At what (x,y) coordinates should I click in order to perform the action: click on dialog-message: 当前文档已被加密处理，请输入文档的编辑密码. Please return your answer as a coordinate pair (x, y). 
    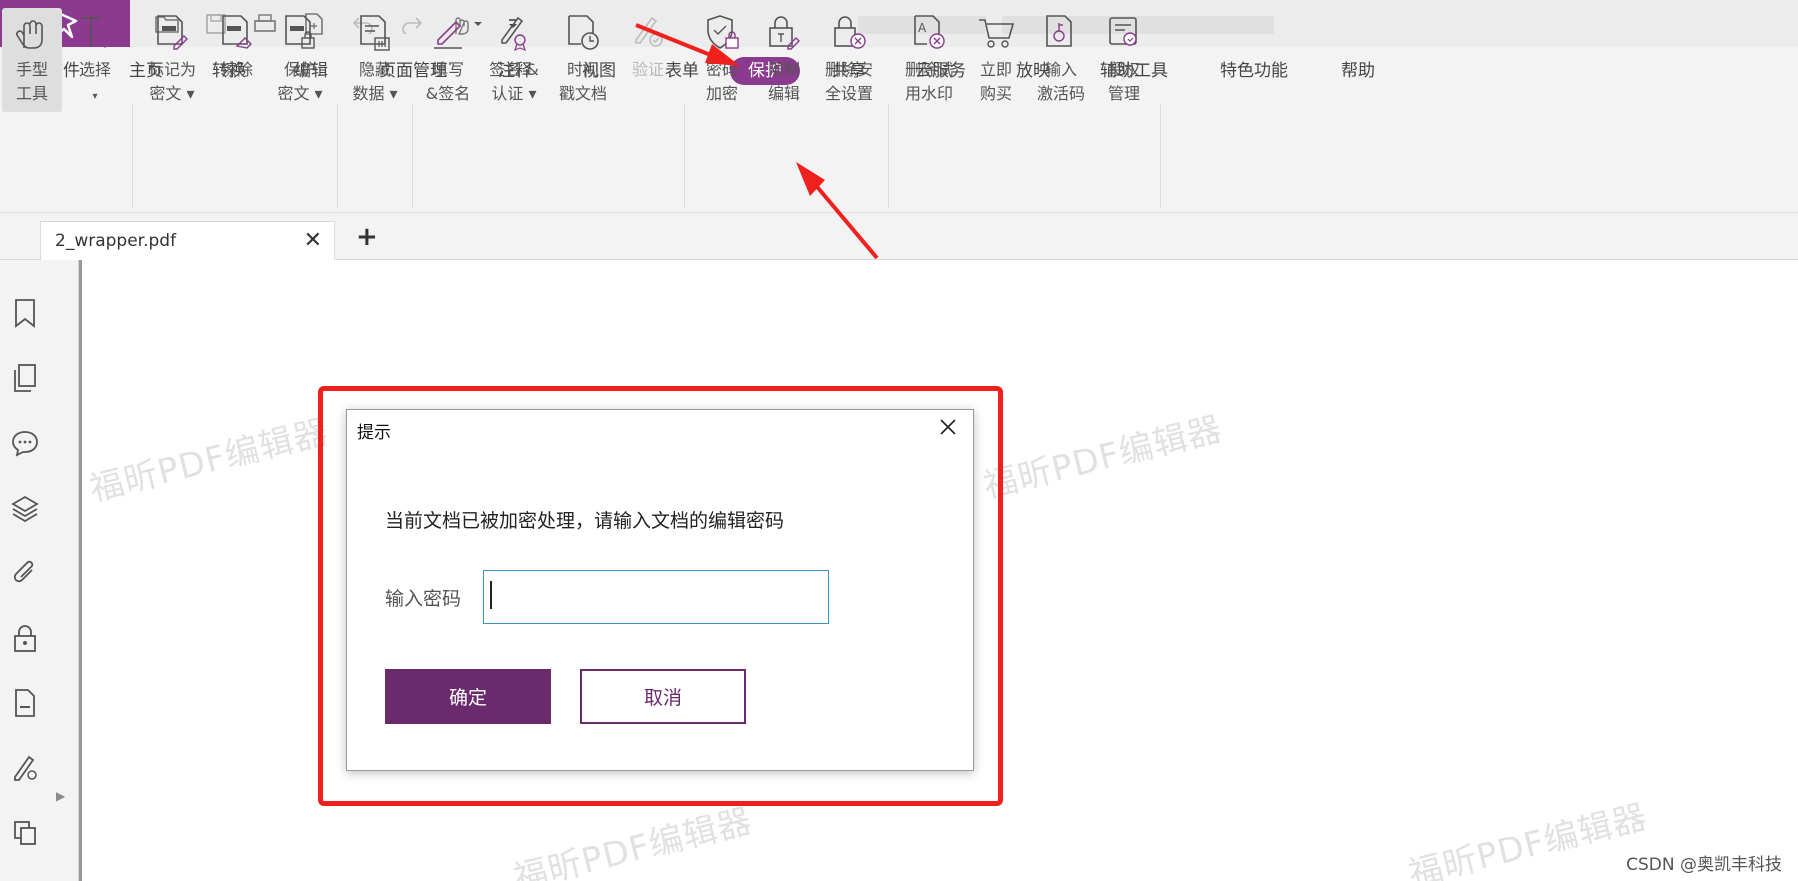
    Looking at the image, I should click on (585, 521).